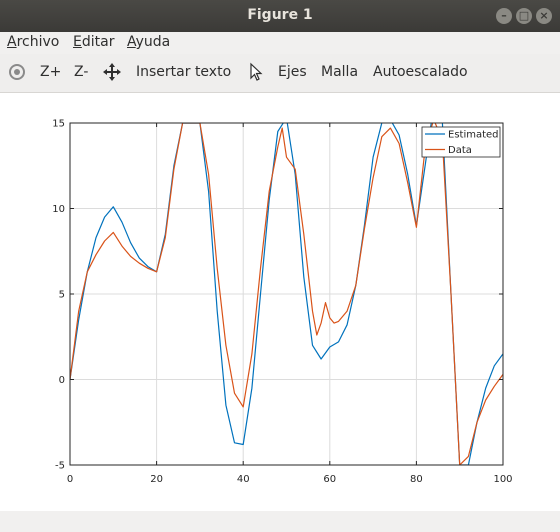 The image size is (560, 532). I want to click on x-tick-label: 60, so click(329, 479).